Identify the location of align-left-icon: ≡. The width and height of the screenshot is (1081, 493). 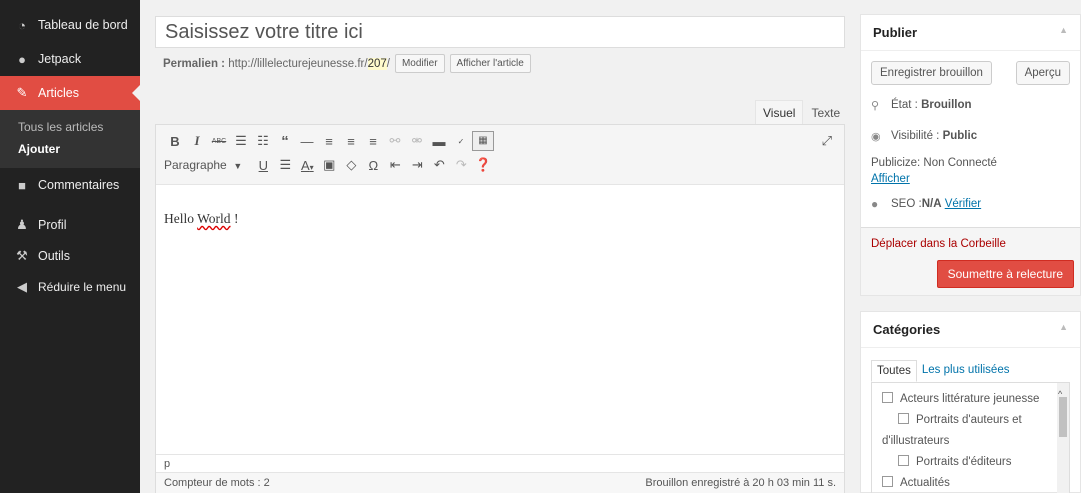
(329, 141).